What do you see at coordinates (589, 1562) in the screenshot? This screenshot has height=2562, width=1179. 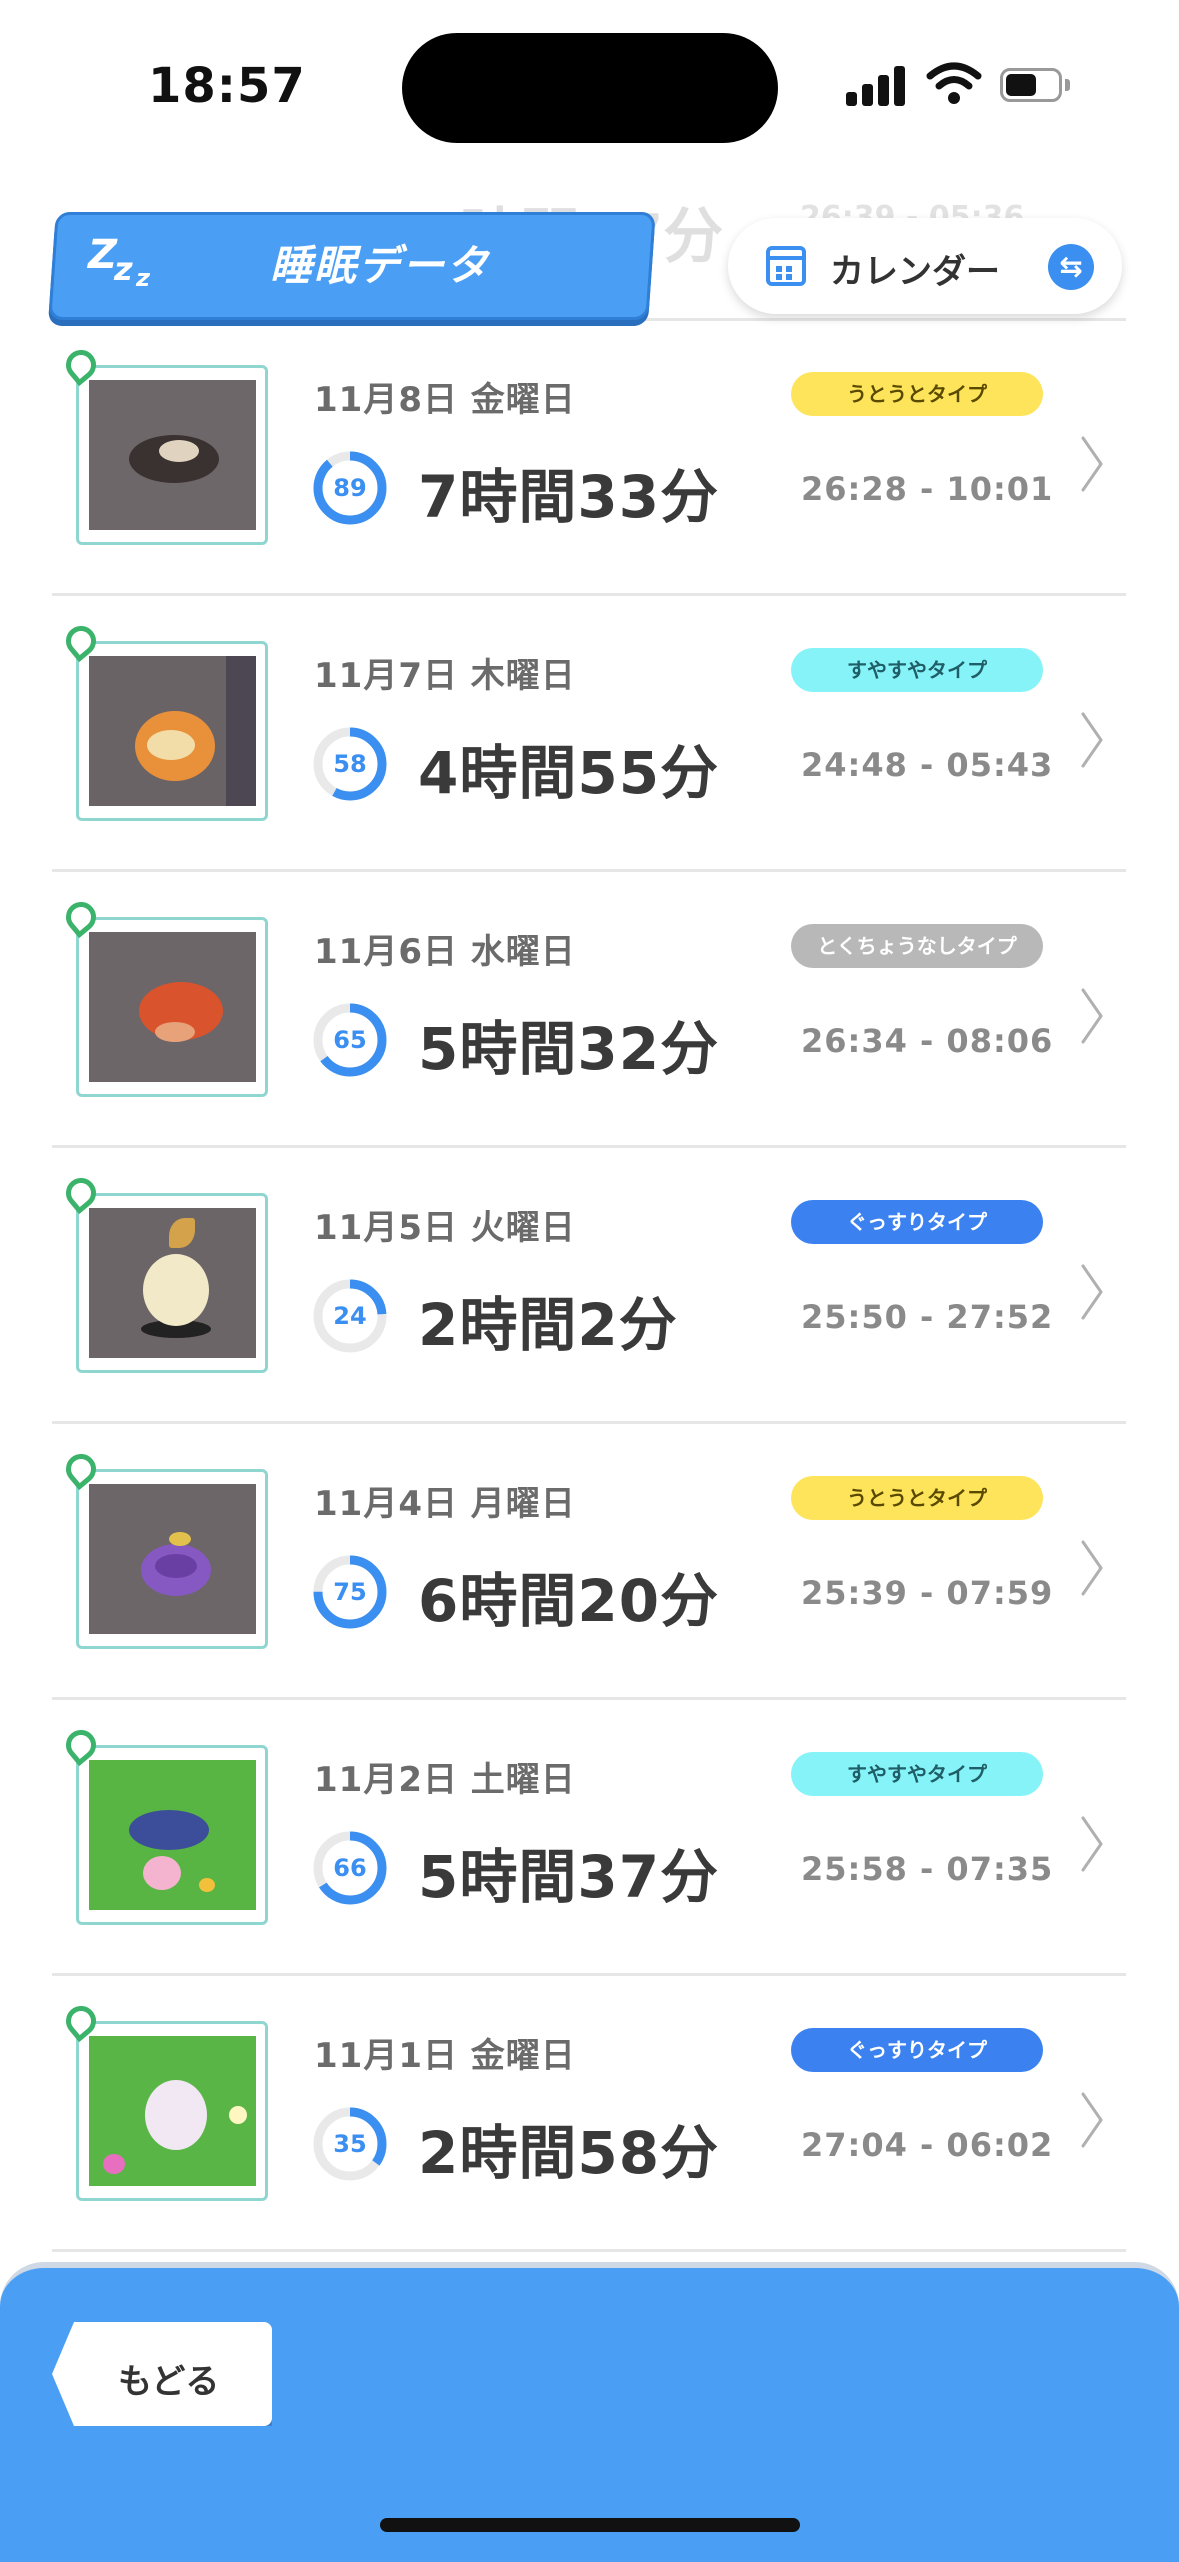 I see `sleep-record-row: 11月4日 月曜日 うとうとタイプ 75 6時間20分 25:39 - 07:59` at bounding box center [589, 1562].